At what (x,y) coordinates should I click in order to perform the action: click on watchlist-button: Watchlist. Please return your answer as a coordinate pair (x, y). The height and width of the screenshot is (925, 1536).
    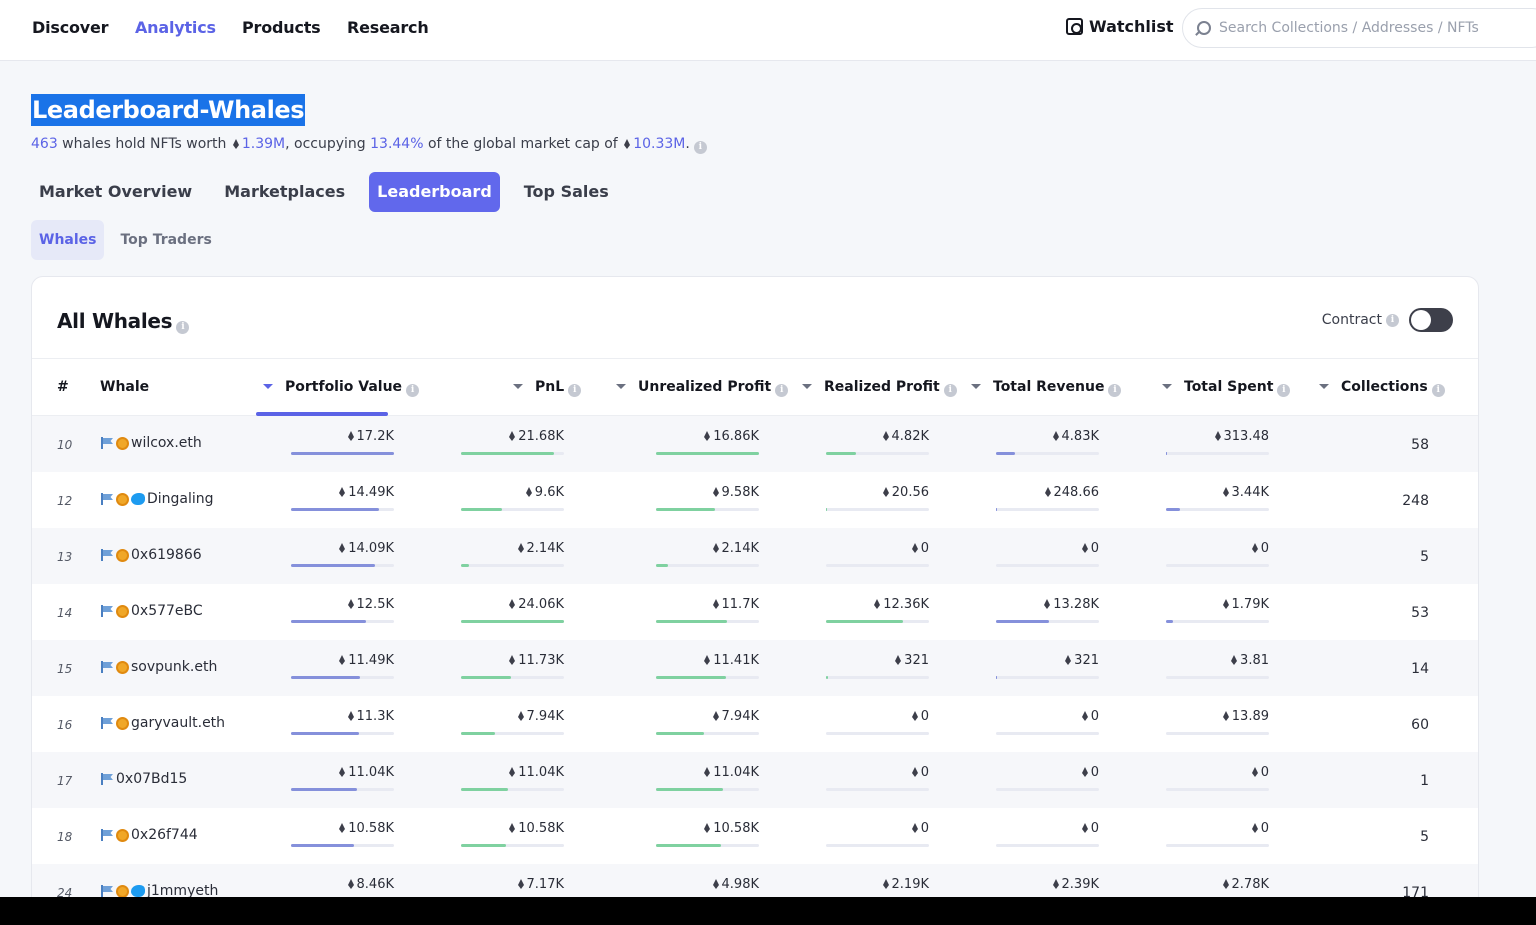
    Looking at the image, I should click on (1120, 26).